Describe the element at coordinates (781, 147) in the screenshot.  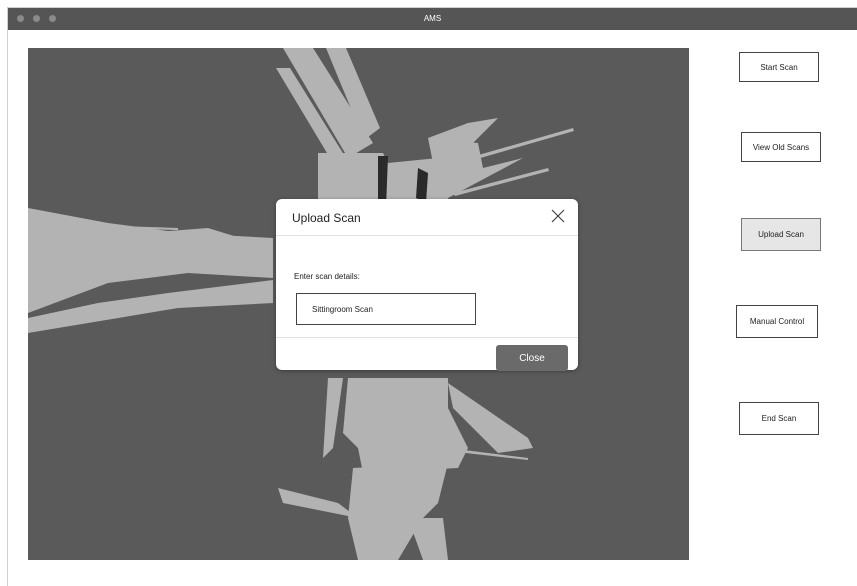
I see `view-old-scans-button: View Old Scans` at that location.